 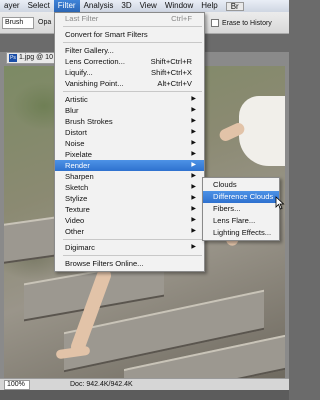 I want to click on menu-3d: 3D, so click(x=126, y=6).